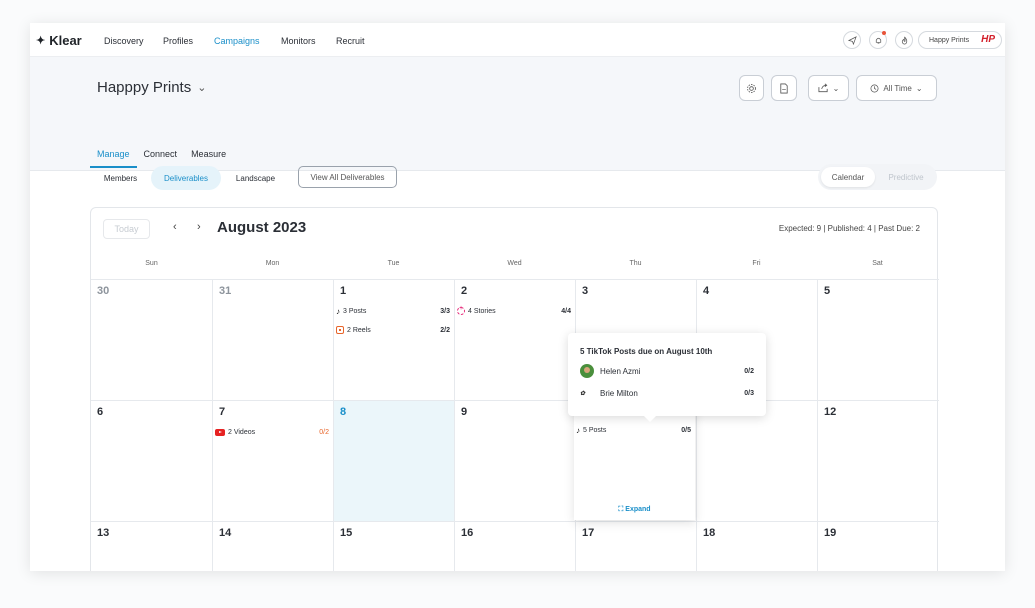  What do you see at coordinates (225, 533) in the screenshot?
I see `day-number: 14` at bounding box center [225, 533].